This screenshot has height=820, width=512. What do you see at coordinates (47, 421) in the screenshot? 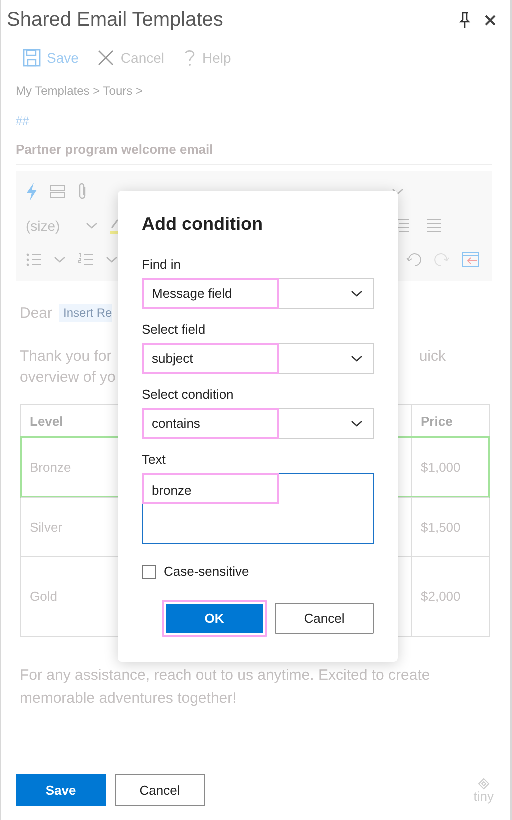
I see `column-header: Level` at bounding box center [47, 421].